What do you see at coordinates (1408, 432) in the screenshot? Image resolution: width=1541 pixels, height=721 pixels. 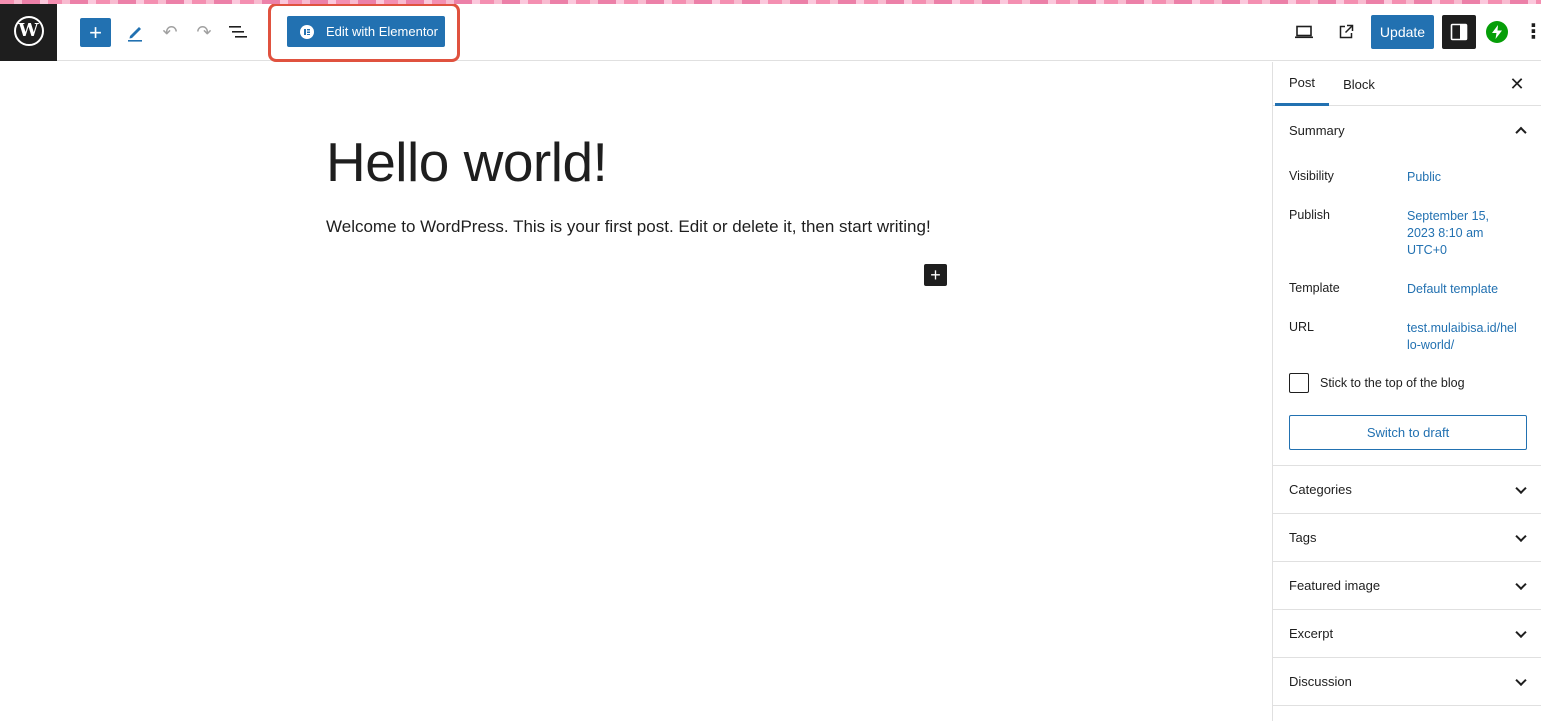 I see `switch-to-draft-button: Switch to draft` at bounding box center [1408, 432].